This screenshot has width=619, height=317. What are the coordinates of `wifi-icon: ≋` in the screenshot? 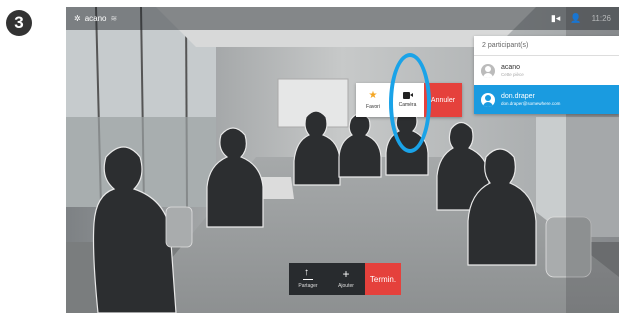 It's located at (114, 18).